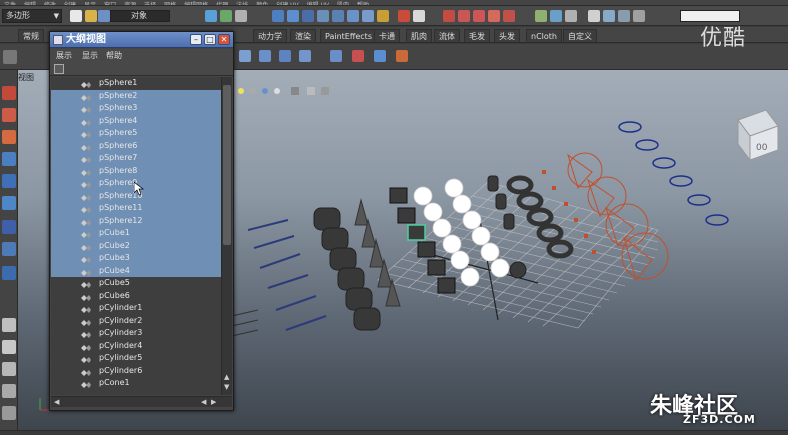 Image resolution: width=788 pixels, height=435 pixels. What do you see at coordinates (541, 16) in the screenshot?
I see `input-ops-icon` at bounding box center [541, 16].